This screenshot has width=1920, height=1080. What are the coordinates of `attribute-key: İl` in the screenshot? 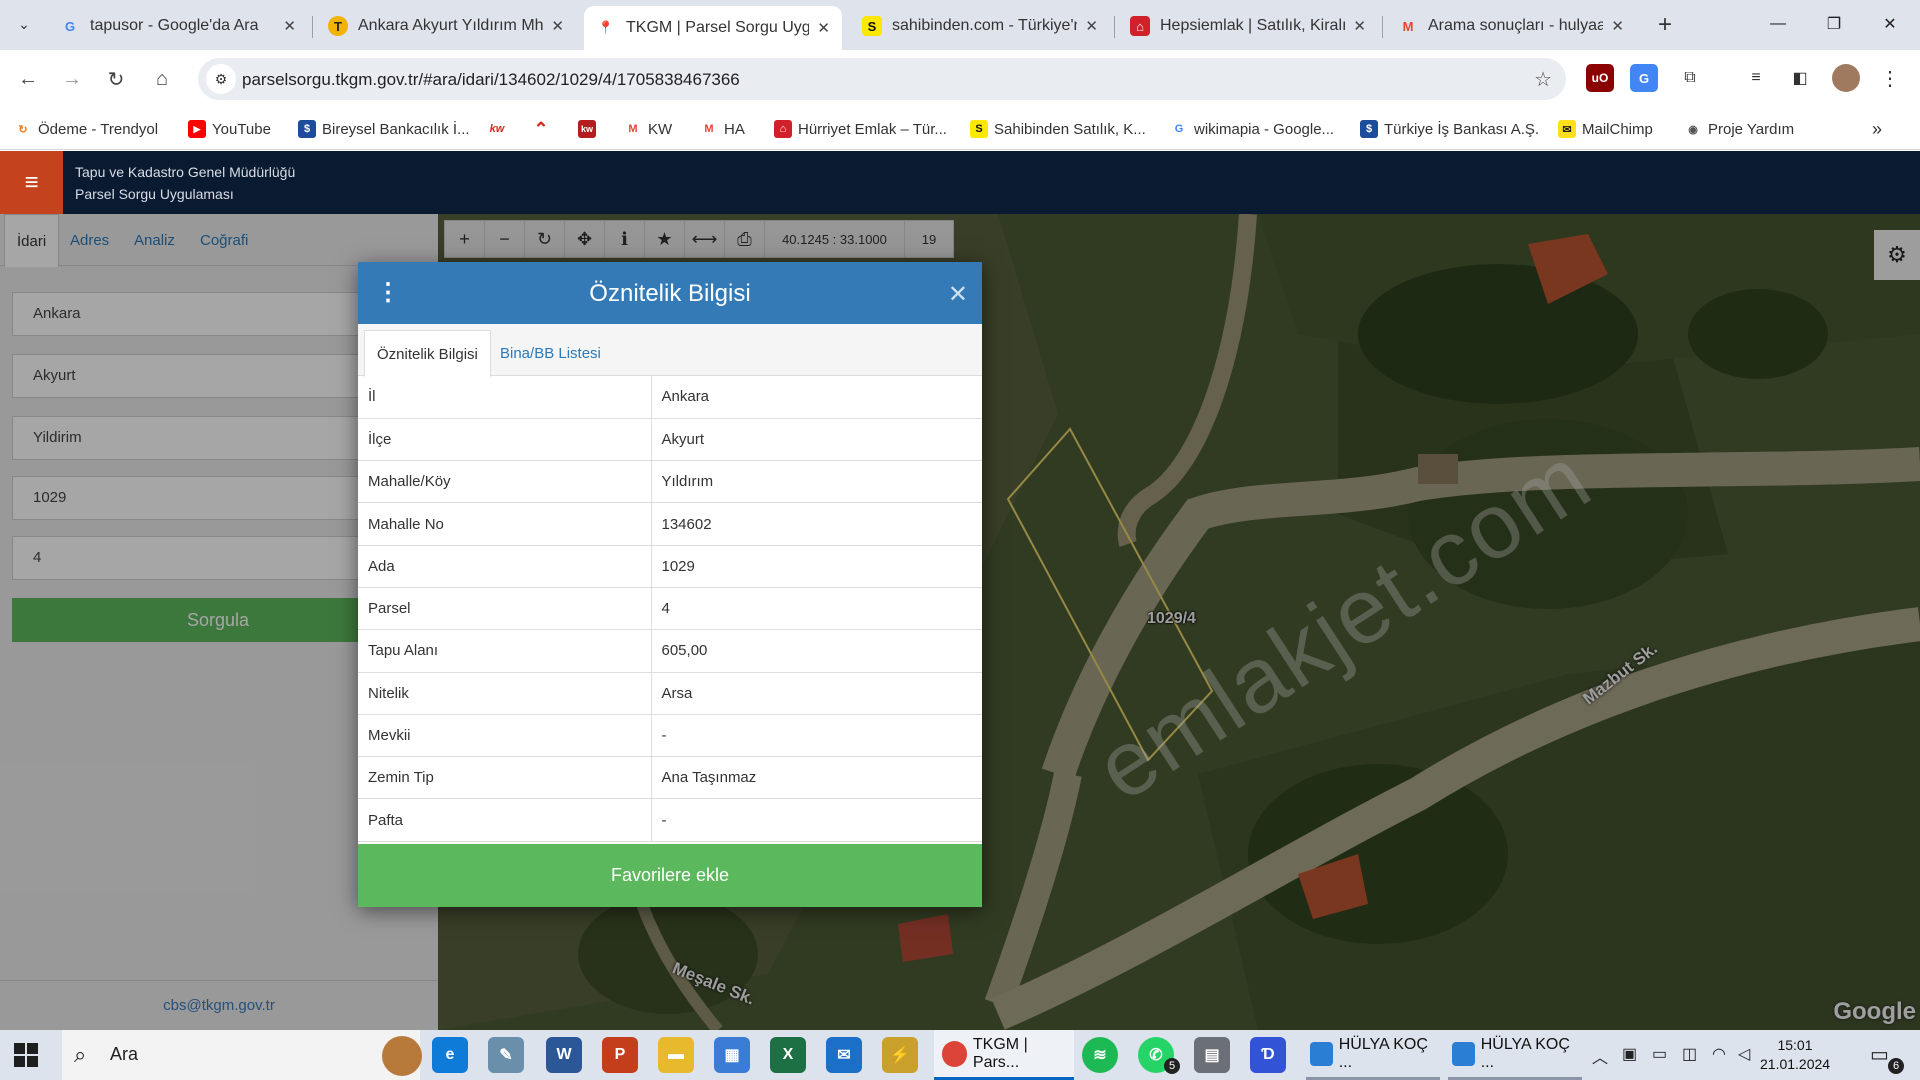 It's located at (505, 397).